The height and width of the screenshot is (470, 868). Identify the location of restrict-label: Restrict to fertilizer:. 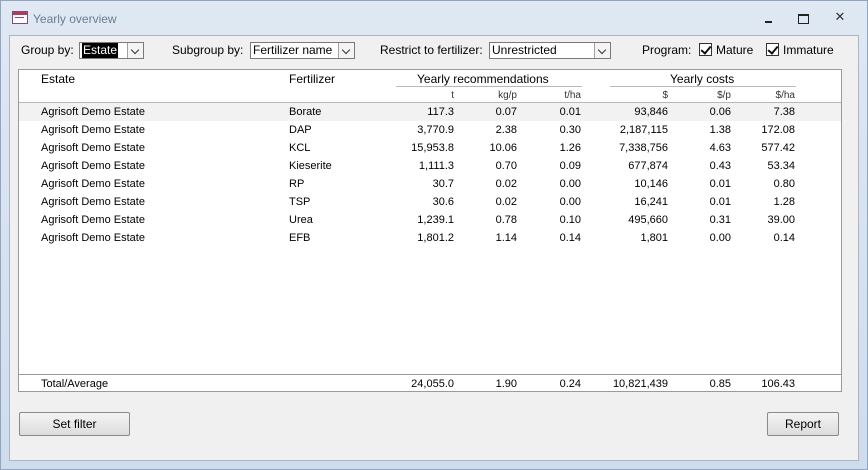
(431, 50).